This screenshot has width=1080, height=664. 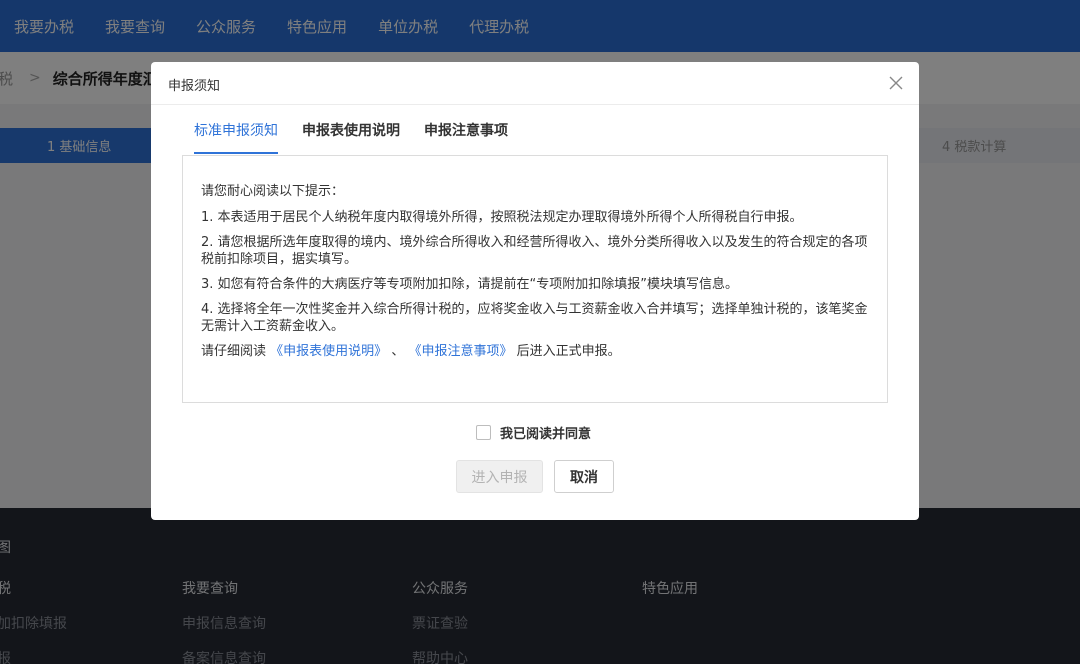 What do you see at coordinates (273, 191) in the screenshot?
I see `notice-intro: 请您耐心阅读以下提示：` at bounding box center [273, 191].